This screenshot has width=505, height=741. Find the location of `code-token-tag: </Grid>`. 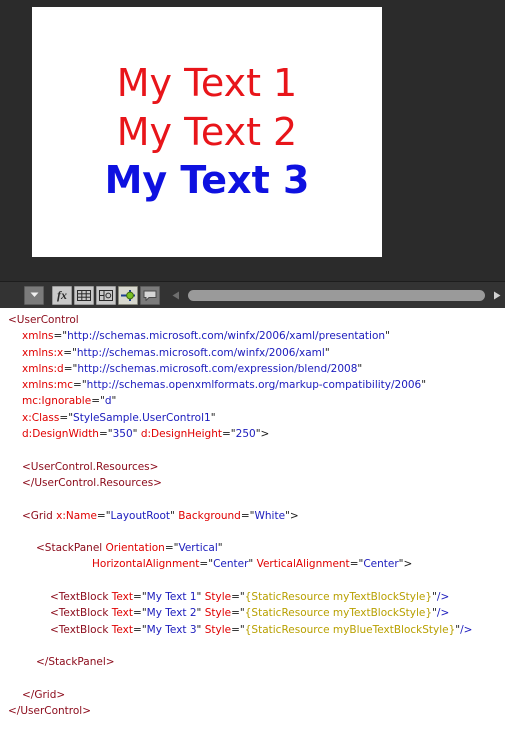

code-token-tag: </Grid> is located at coordinates (44, 694).